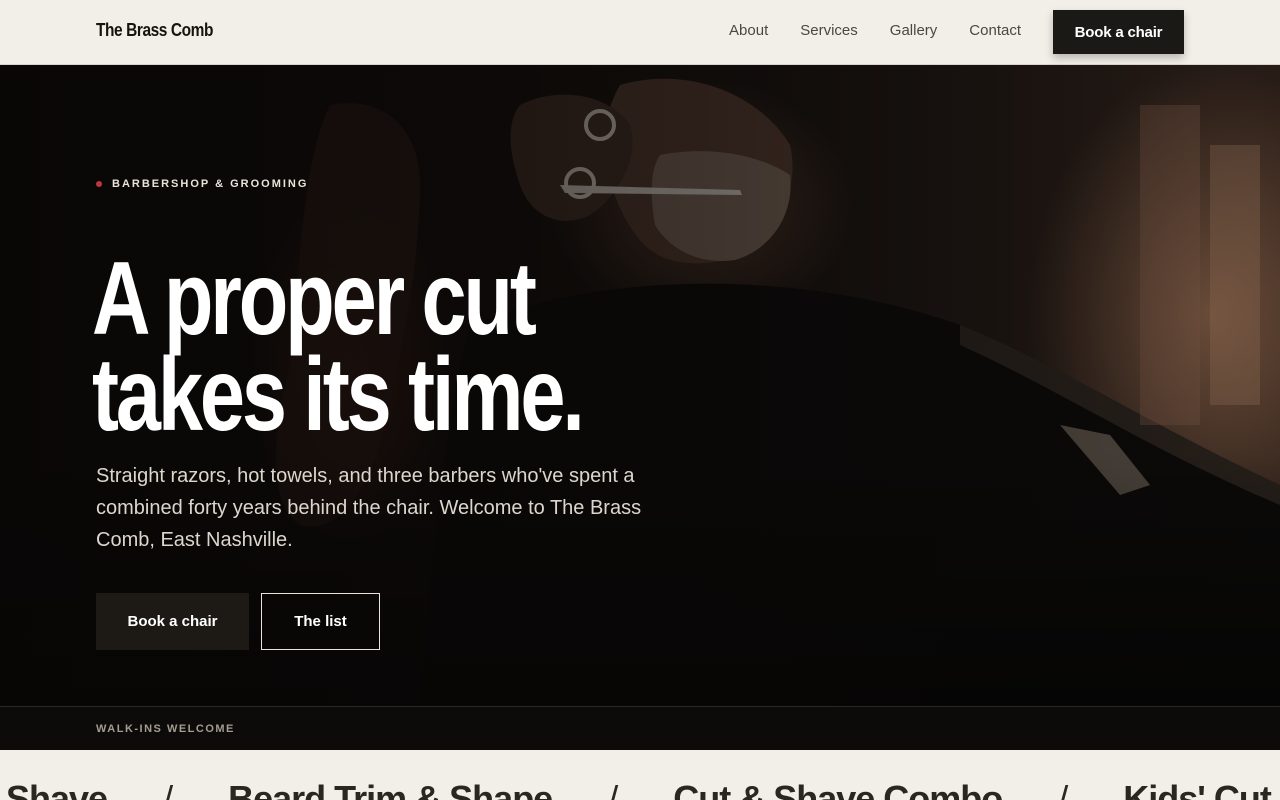 Image resolution: width=1280 pixels, height=800 pixels. What do you see at coordinates (314, 299) in the screenshot?
I see `headline-line-1: A proper cut` at bounding box center [314, 299].